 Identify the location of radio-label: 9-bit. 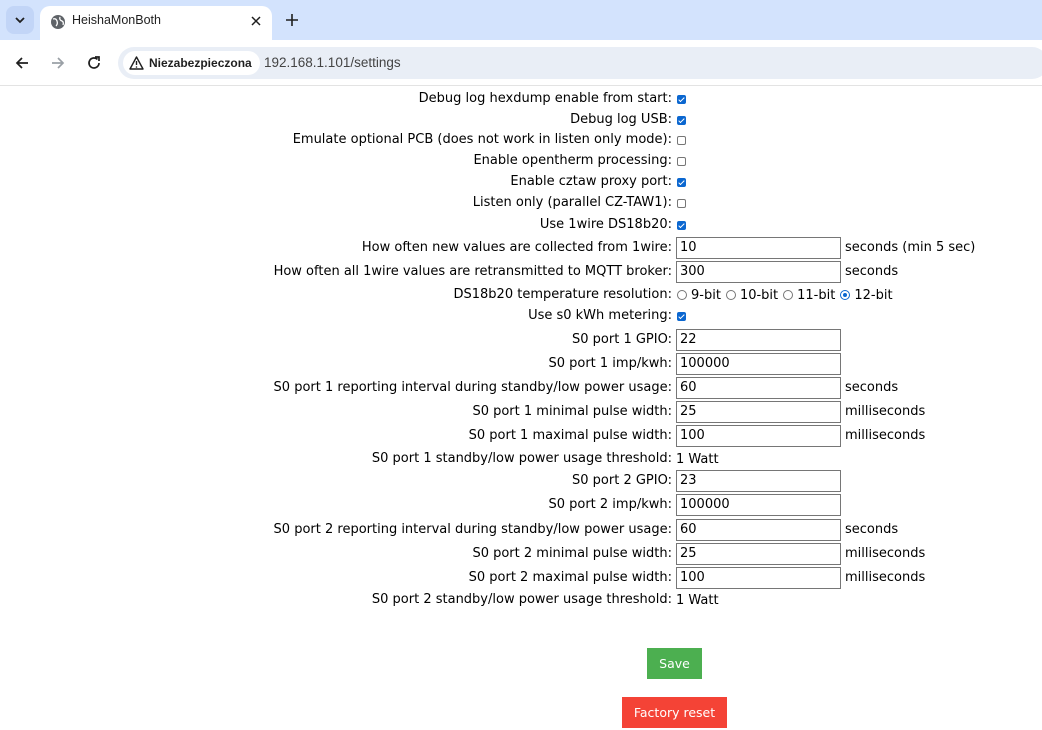
(706, 295).